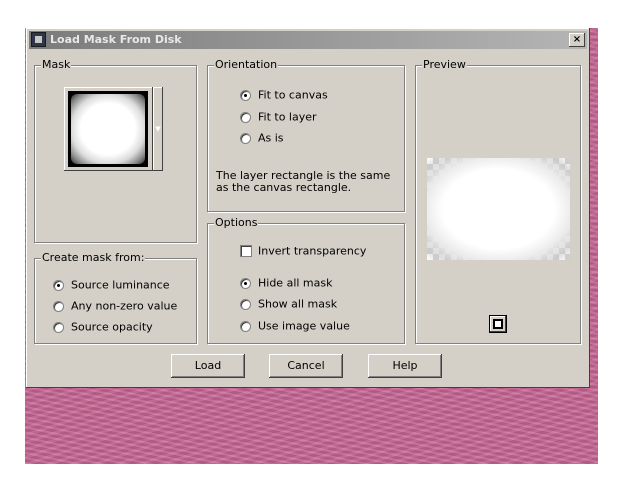 Image resolution: width=624 pixels, height=490 pixels. What do you see at coordinates (158, 129) in the screenshot?
I see `mask-dropdown-arrow: ▼` at bounding box center [158, 129].